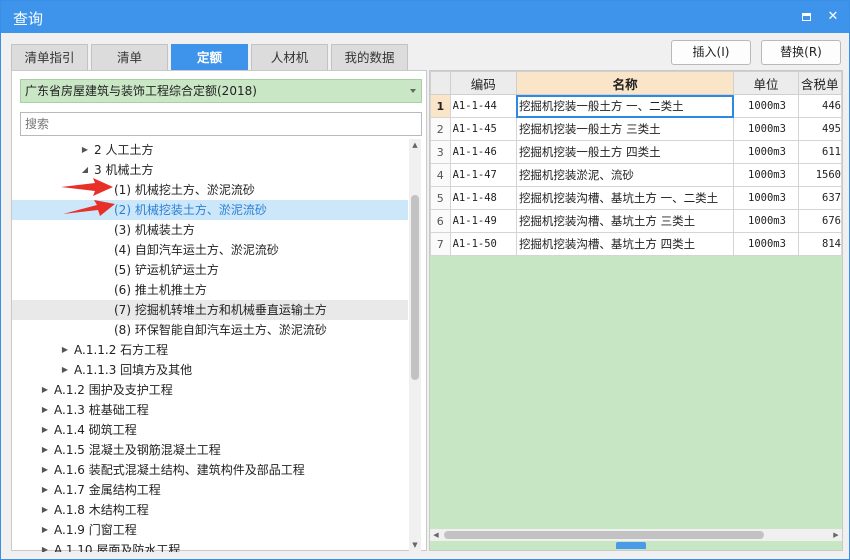 This screenshot has width=850, height=560. Describe the element at coordinates (819, 175) in the screenshot. I see `price-cell: 1560` at that location.